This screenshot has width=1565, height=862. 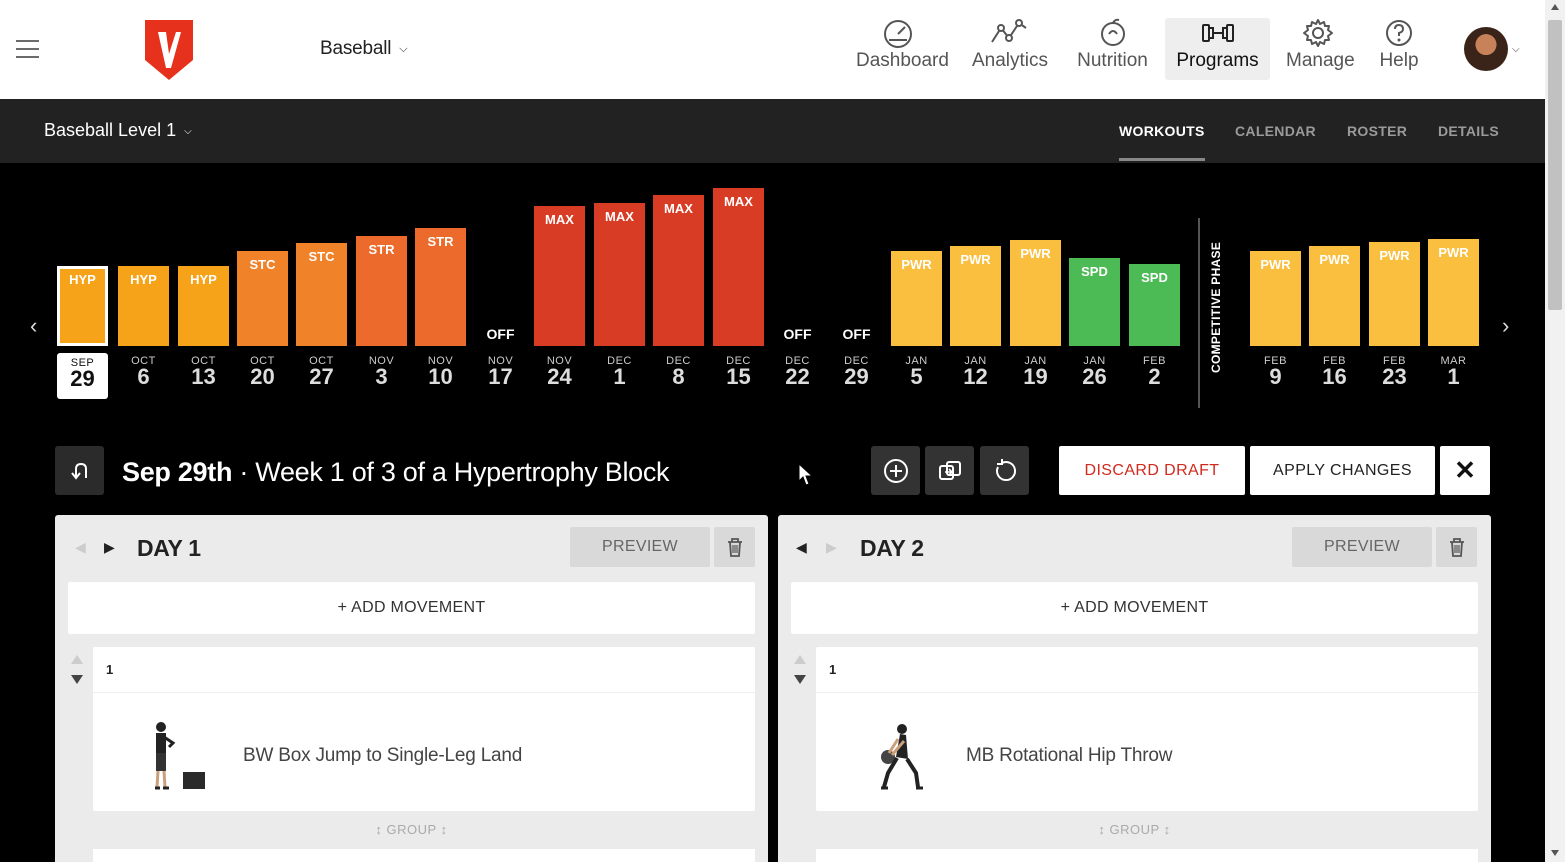 What do you see at coordinates (1555, 7) in the screenshot?
I see `scroll-up-icon` at bounding box center [1555, 7].